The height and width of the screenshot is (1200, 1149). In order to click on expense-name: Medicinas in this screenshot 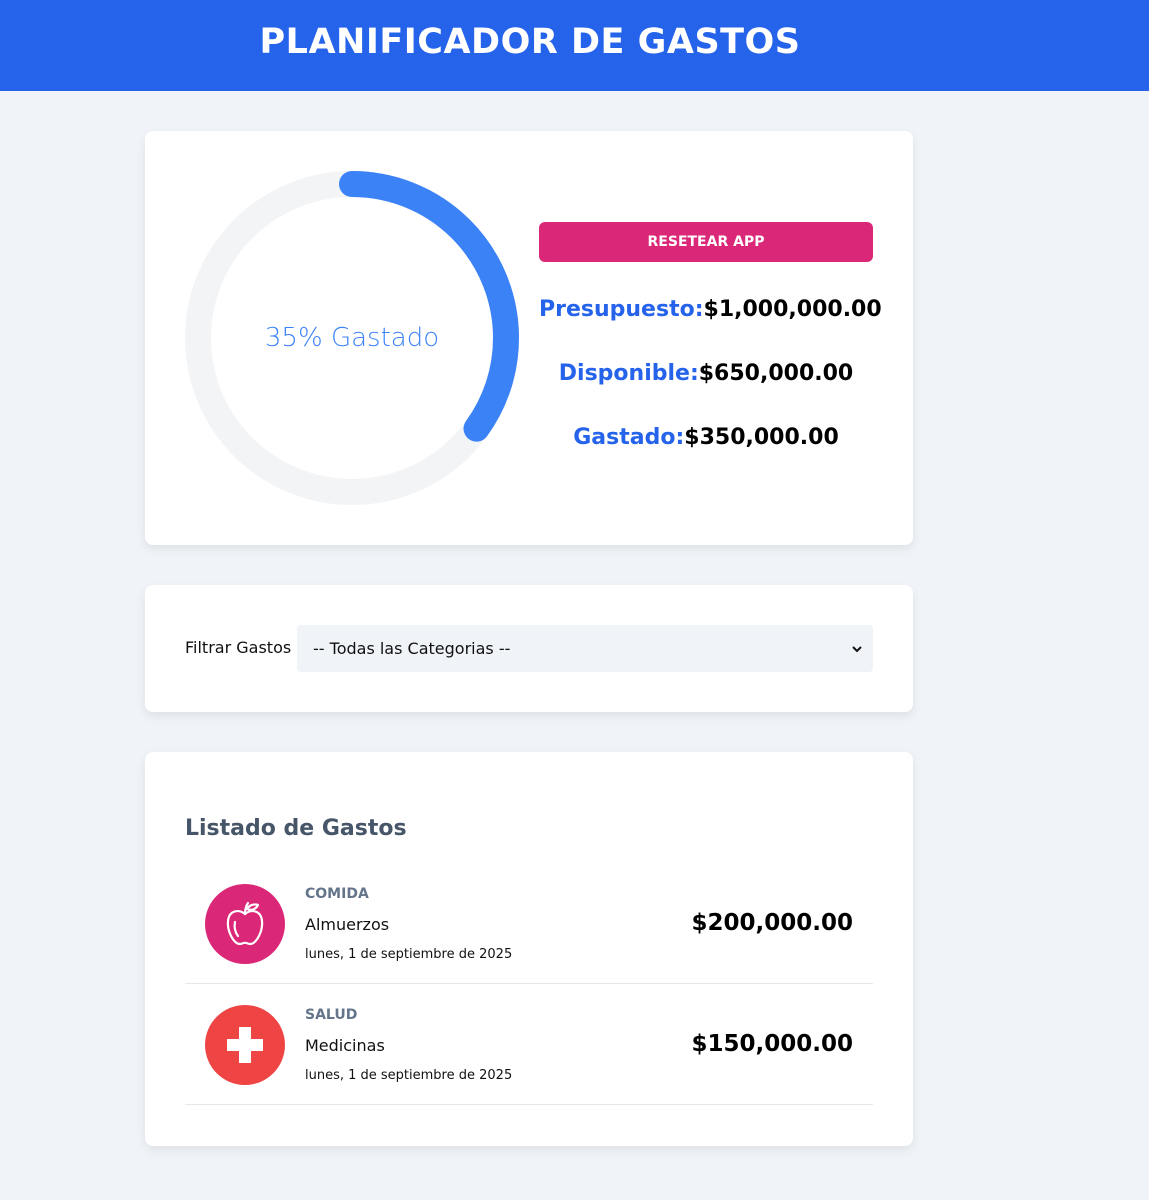, I will do `click(345, 1045)`.